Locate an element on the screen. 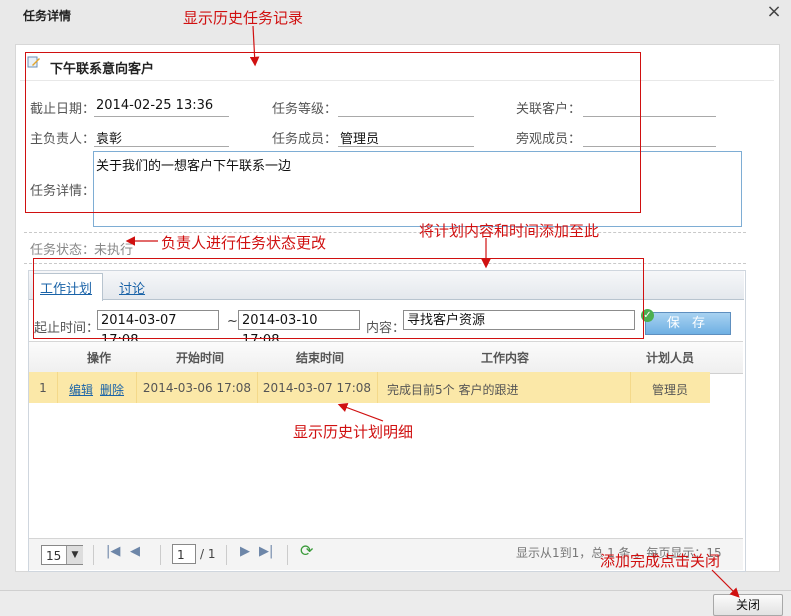 The height and width of the screenshot is (616, 791). arrow-close-hint is located at coordinates (725, 583).